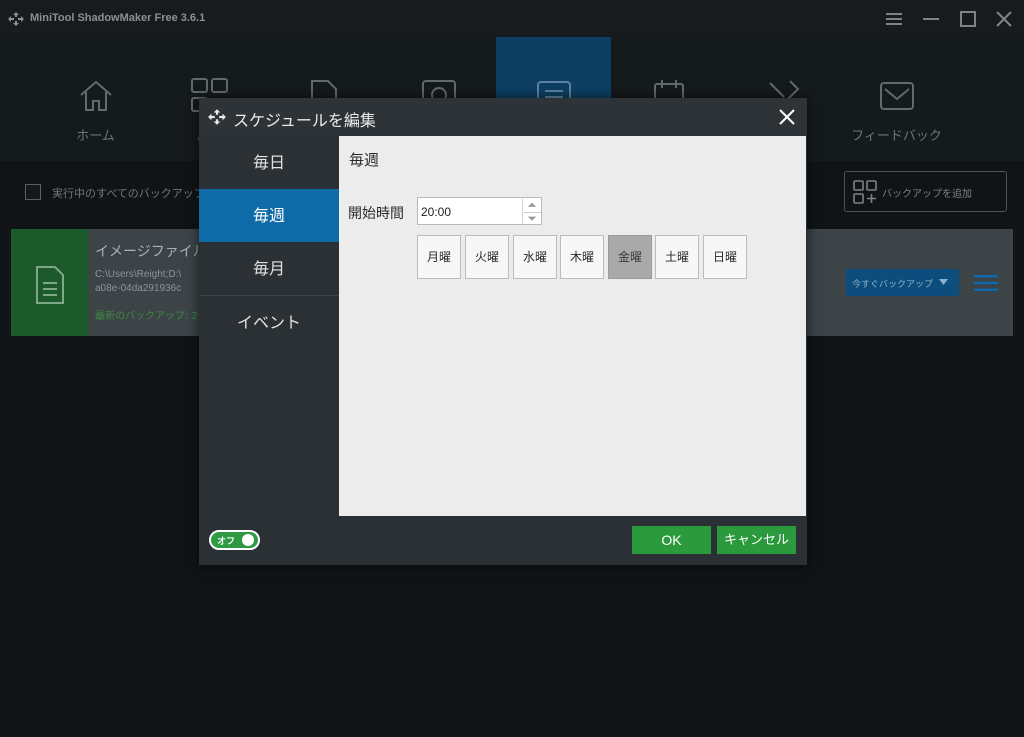 Image resolution: width=1024 pixels, height=737 pixels. I want to click on spin-up-icon, so click(531, 205).